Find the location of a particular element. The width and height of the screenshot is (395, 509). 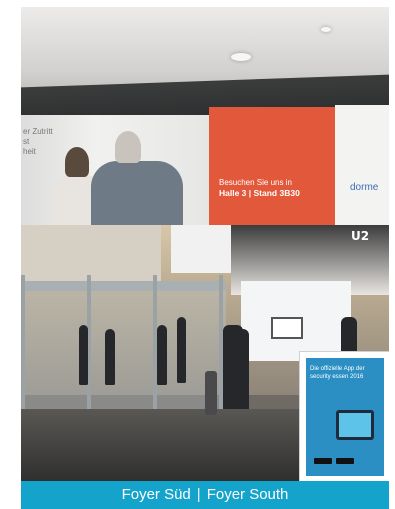

banner-woman-head is located at coordinates (77, 162).